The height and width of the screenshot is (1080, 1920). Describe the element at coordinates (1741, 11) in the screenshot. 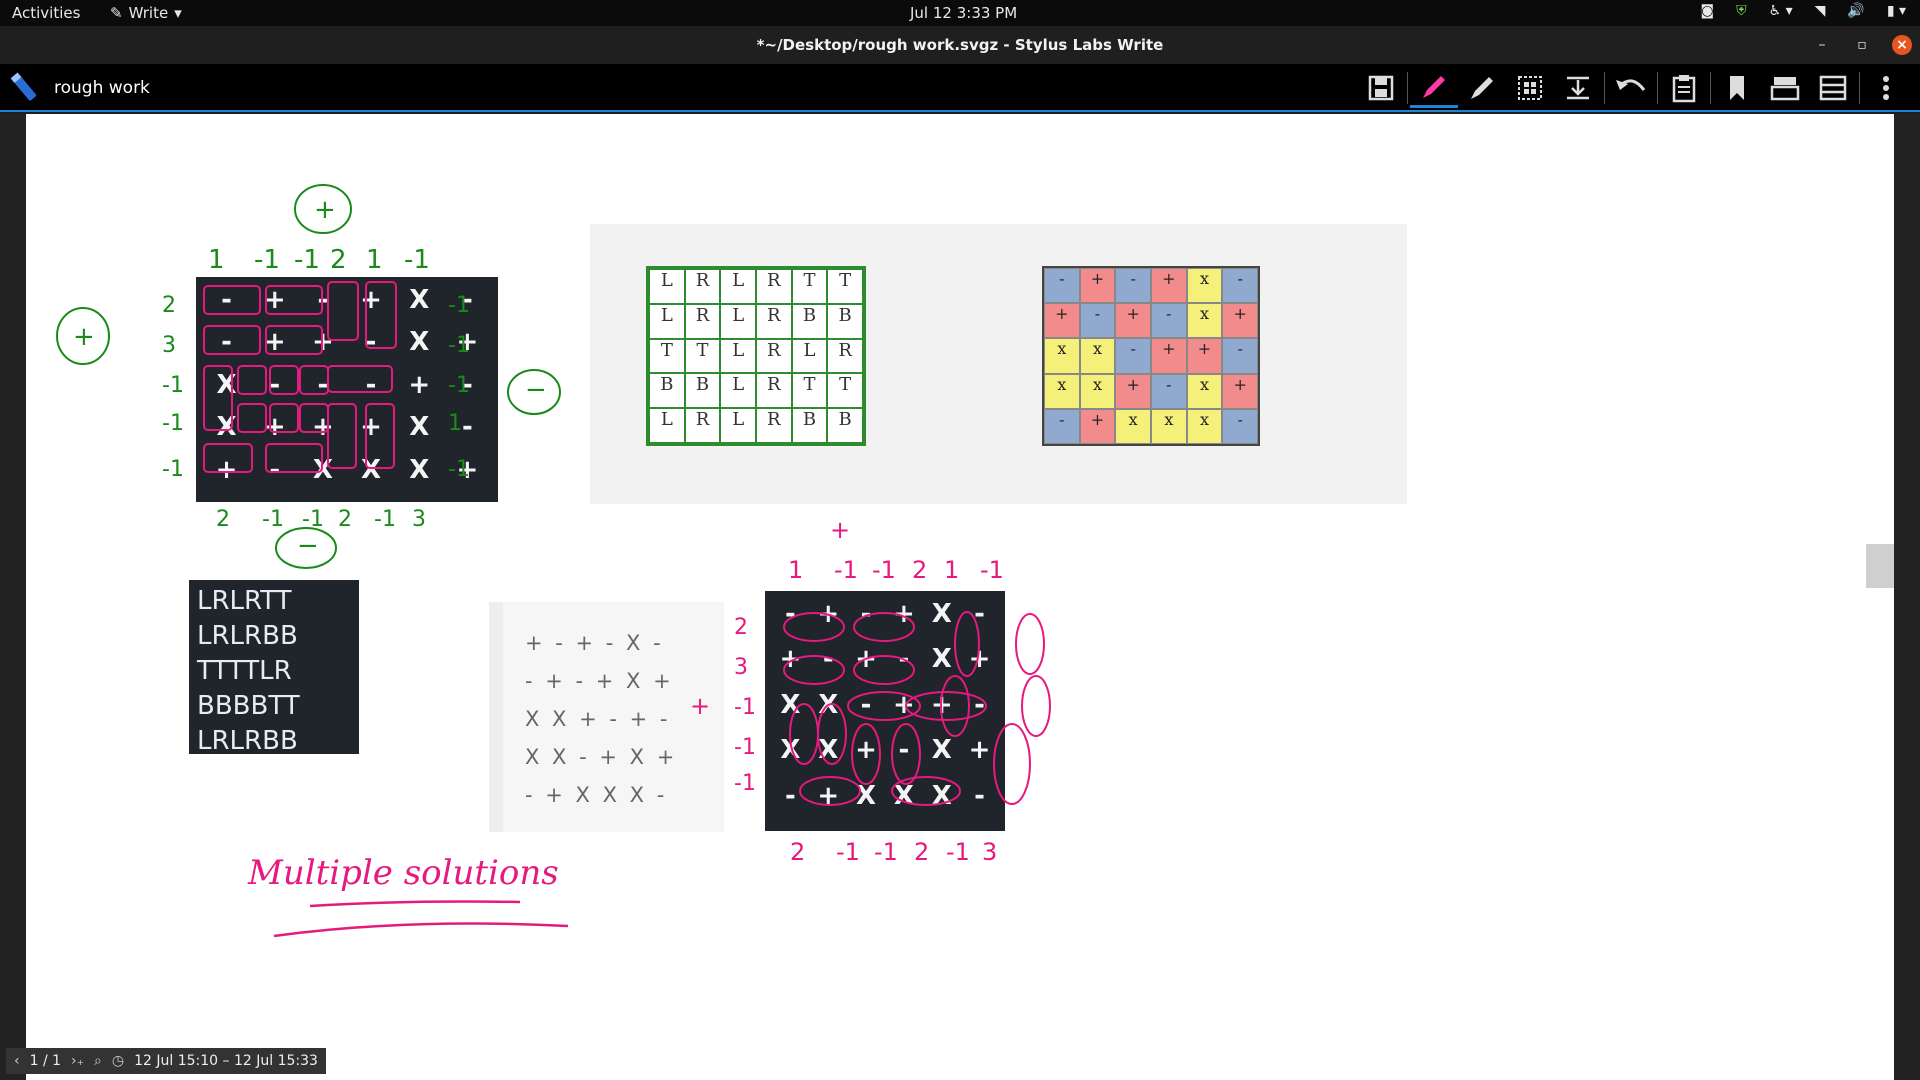

I see `shield-icon: ⛨` at that location.